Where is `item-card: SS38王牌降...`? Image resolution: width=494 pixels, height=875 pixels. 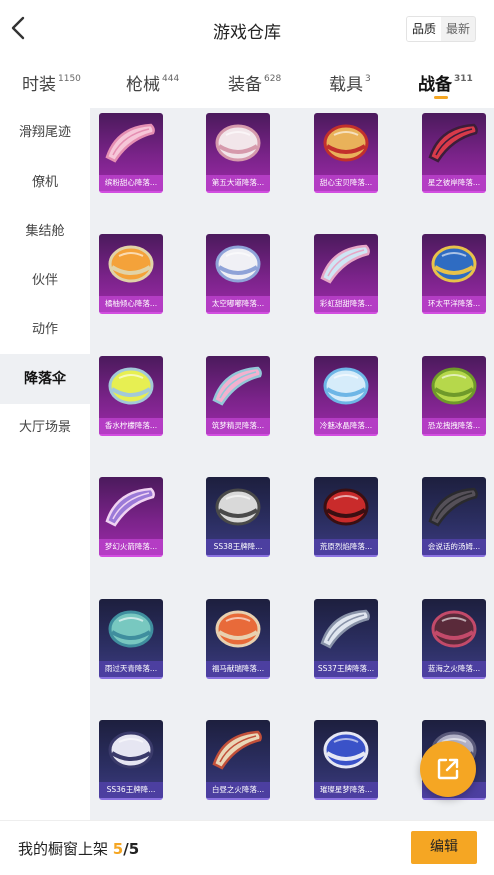
item-card: SS38王牌降... is located at coordinates (238, 517).